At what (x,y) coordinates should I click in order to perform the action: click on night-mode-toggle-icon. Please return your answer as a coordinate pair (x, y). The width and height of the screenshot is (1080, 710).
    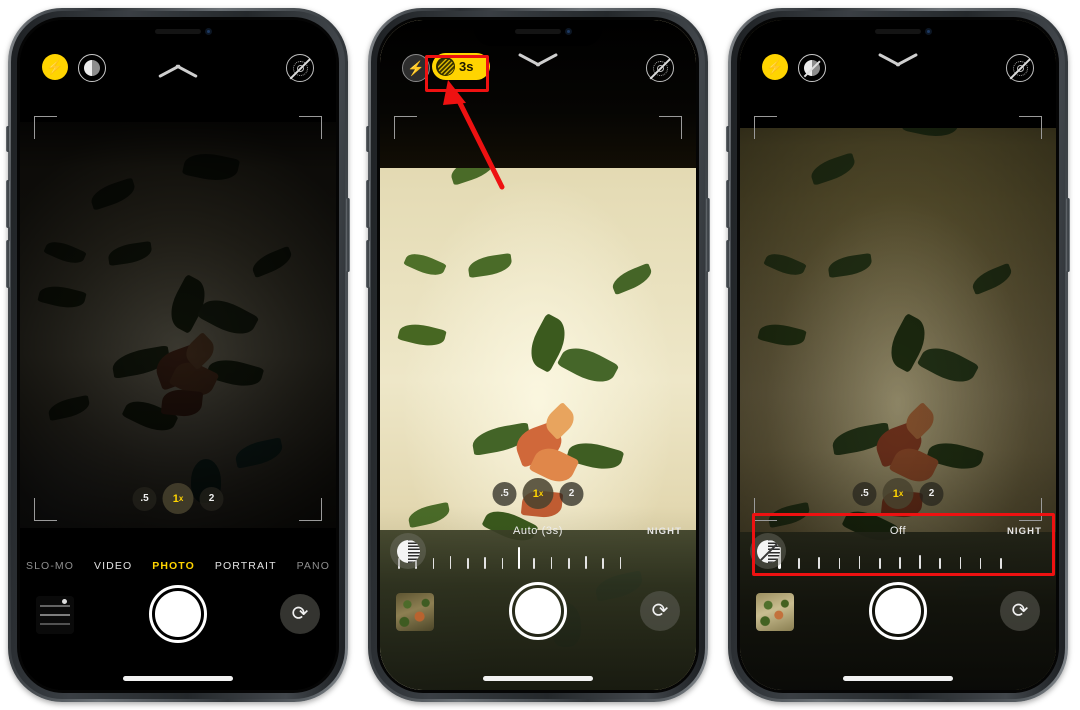
    Looking at the image, I should click on (408, 551).